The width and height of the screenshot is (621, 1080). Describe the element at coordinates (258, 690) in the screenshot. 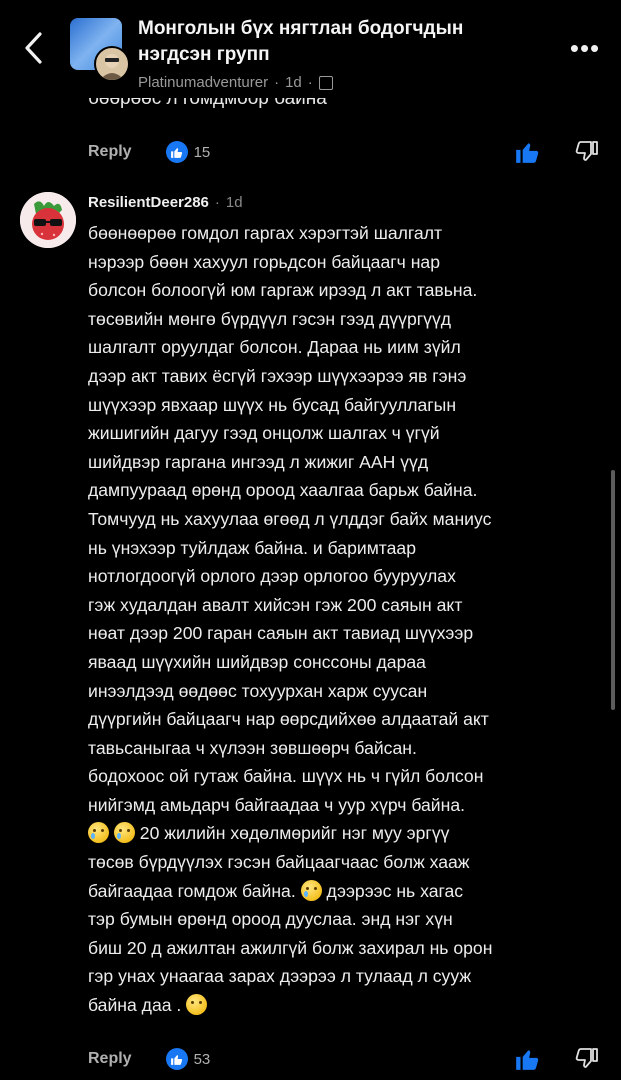

I see `comment-line: инээлдээд өөдөөс тохуурхан харж суусан` at that location.